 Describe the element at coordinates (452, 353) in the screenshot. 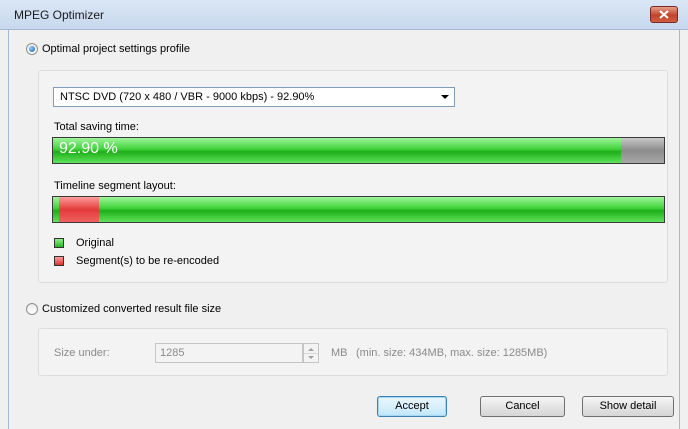

I see `size-hint: (min. size: 434MB, max. size: 1285MB)` at that location.